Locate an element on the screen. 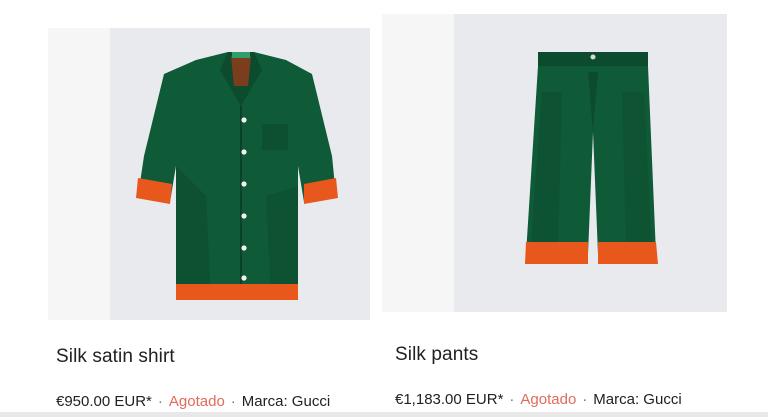 Image resolution: width=768 pixels, height=417 pixels. product-meta: €1,183.00 EUR* · Agotado · Marca: Gucci is located at coordinates (538, 399).